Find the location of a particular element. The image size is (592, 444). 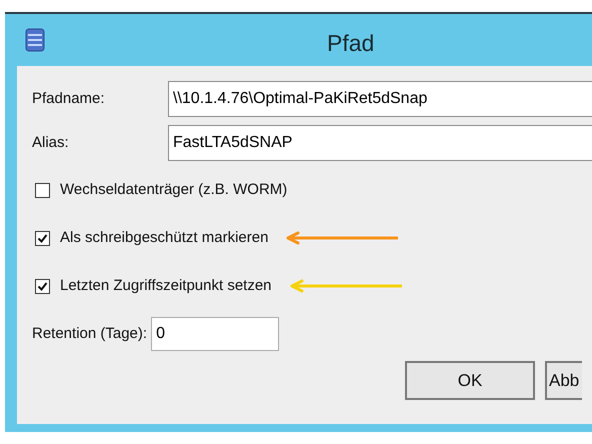

text-input: \\10.1.4.76\Optimal-PaKiRet5dSnap is located at coordinates (380, 99).